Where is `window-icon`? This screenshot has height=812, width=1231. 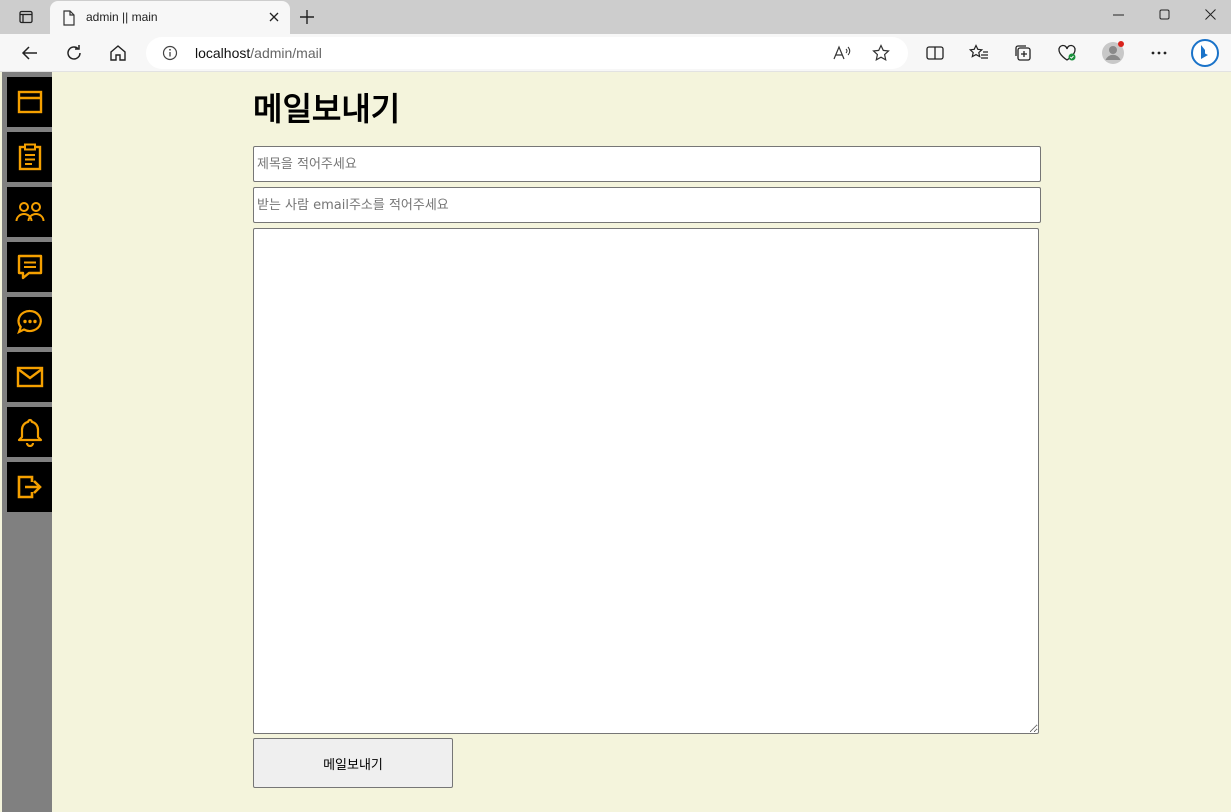
window-icon is located at coordinates (29, 102).